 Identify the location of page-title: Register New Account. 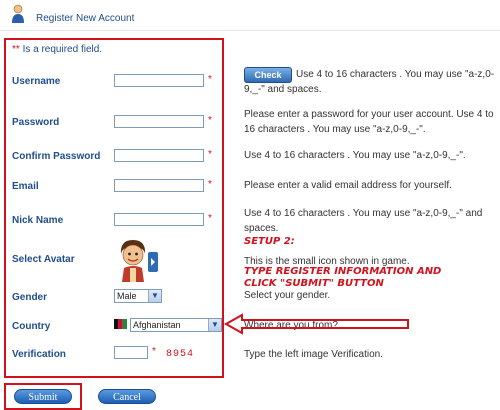
(85, 18).